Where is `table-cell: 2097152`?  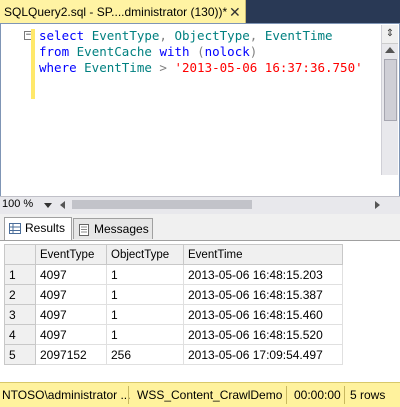
table-cell: 2097152 is located at coordinates (71, 354).